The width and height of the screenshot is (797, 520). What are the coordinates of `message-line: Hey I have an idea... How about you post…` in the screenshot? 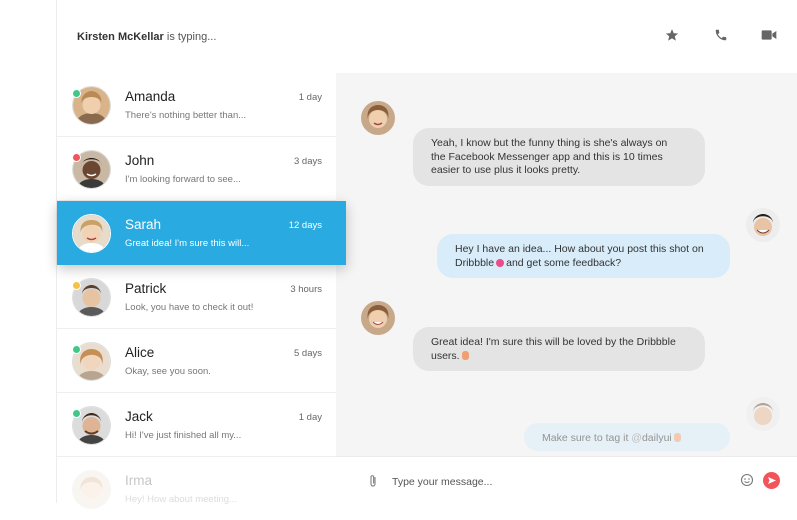 It's located at (579, 249).